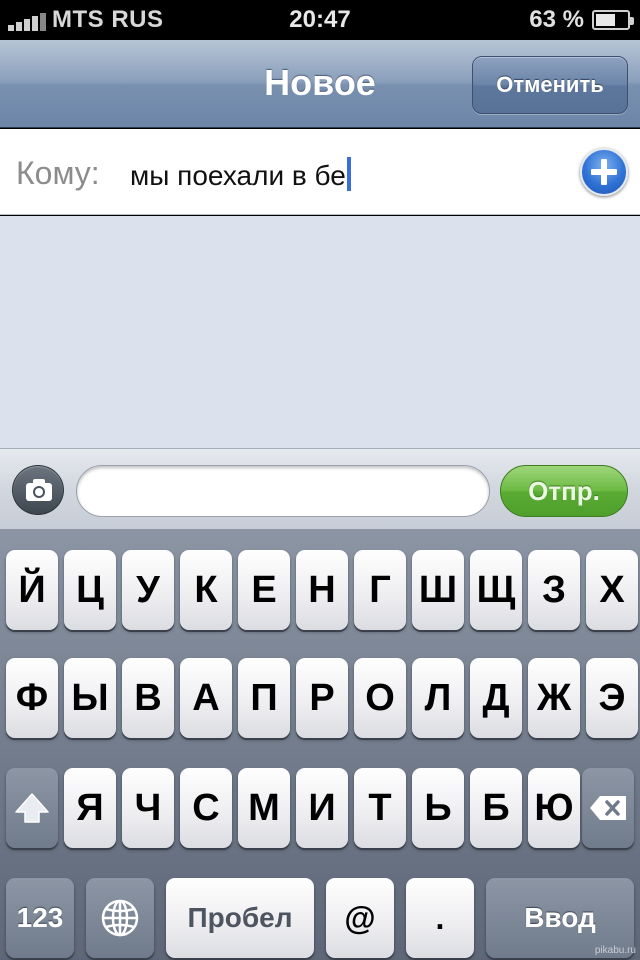 The width and height of the screenshot is (640, 960). Describe the element at coordinates (554, 698) in the screenshot. I see `key-letter: Ж` at that location.